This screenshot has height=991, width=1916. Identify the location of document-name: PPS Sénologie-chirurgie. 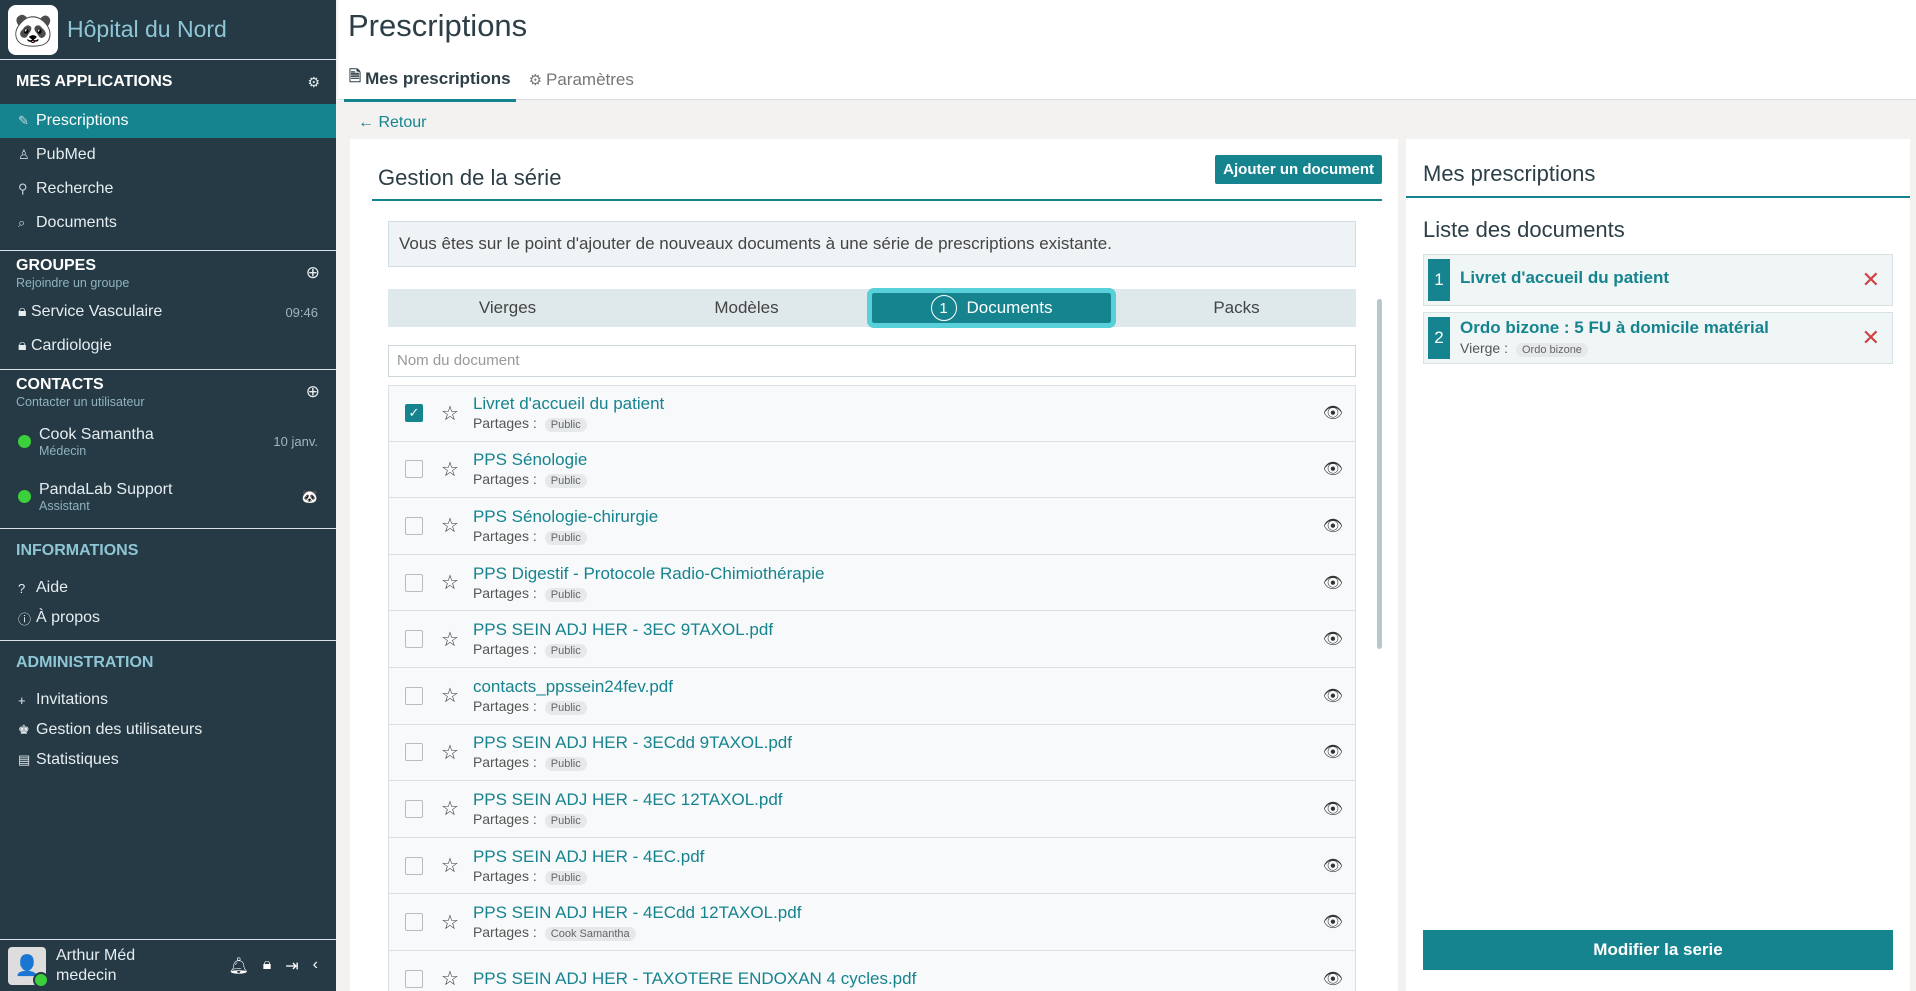
(565, 517).